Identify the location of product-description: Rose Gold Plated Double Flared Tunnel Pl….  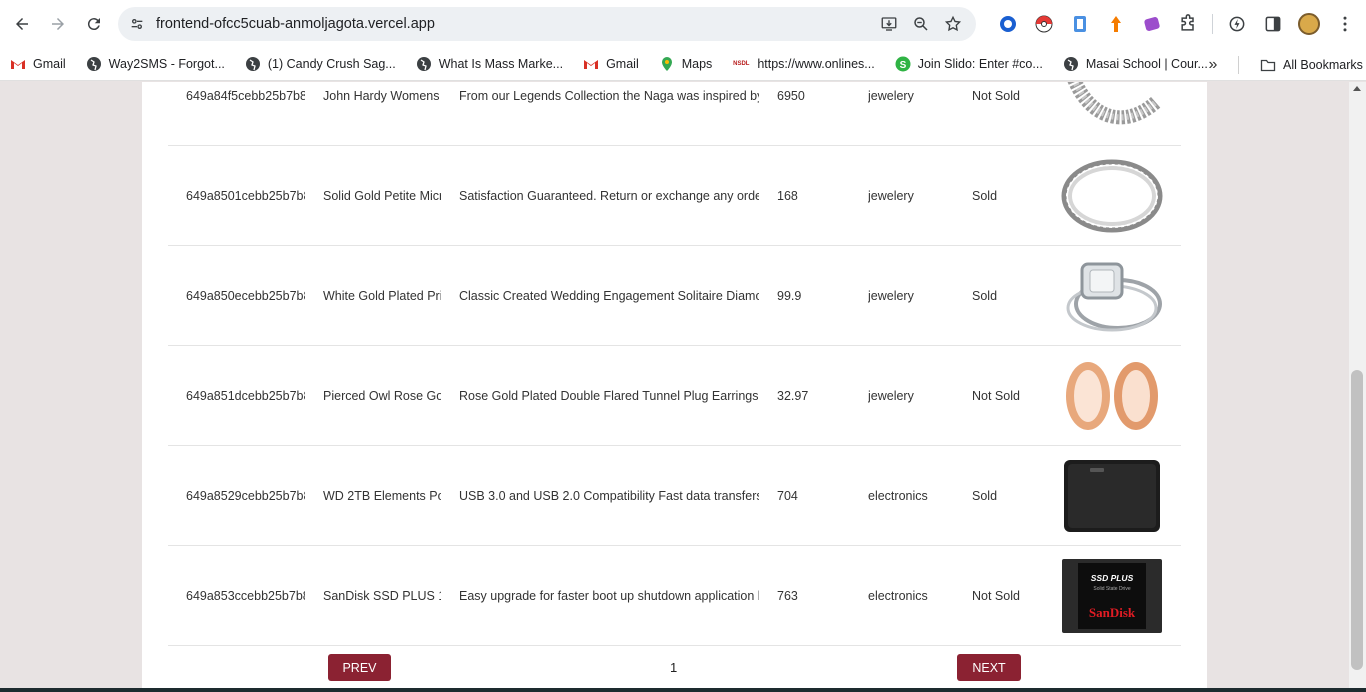
(609, 396).